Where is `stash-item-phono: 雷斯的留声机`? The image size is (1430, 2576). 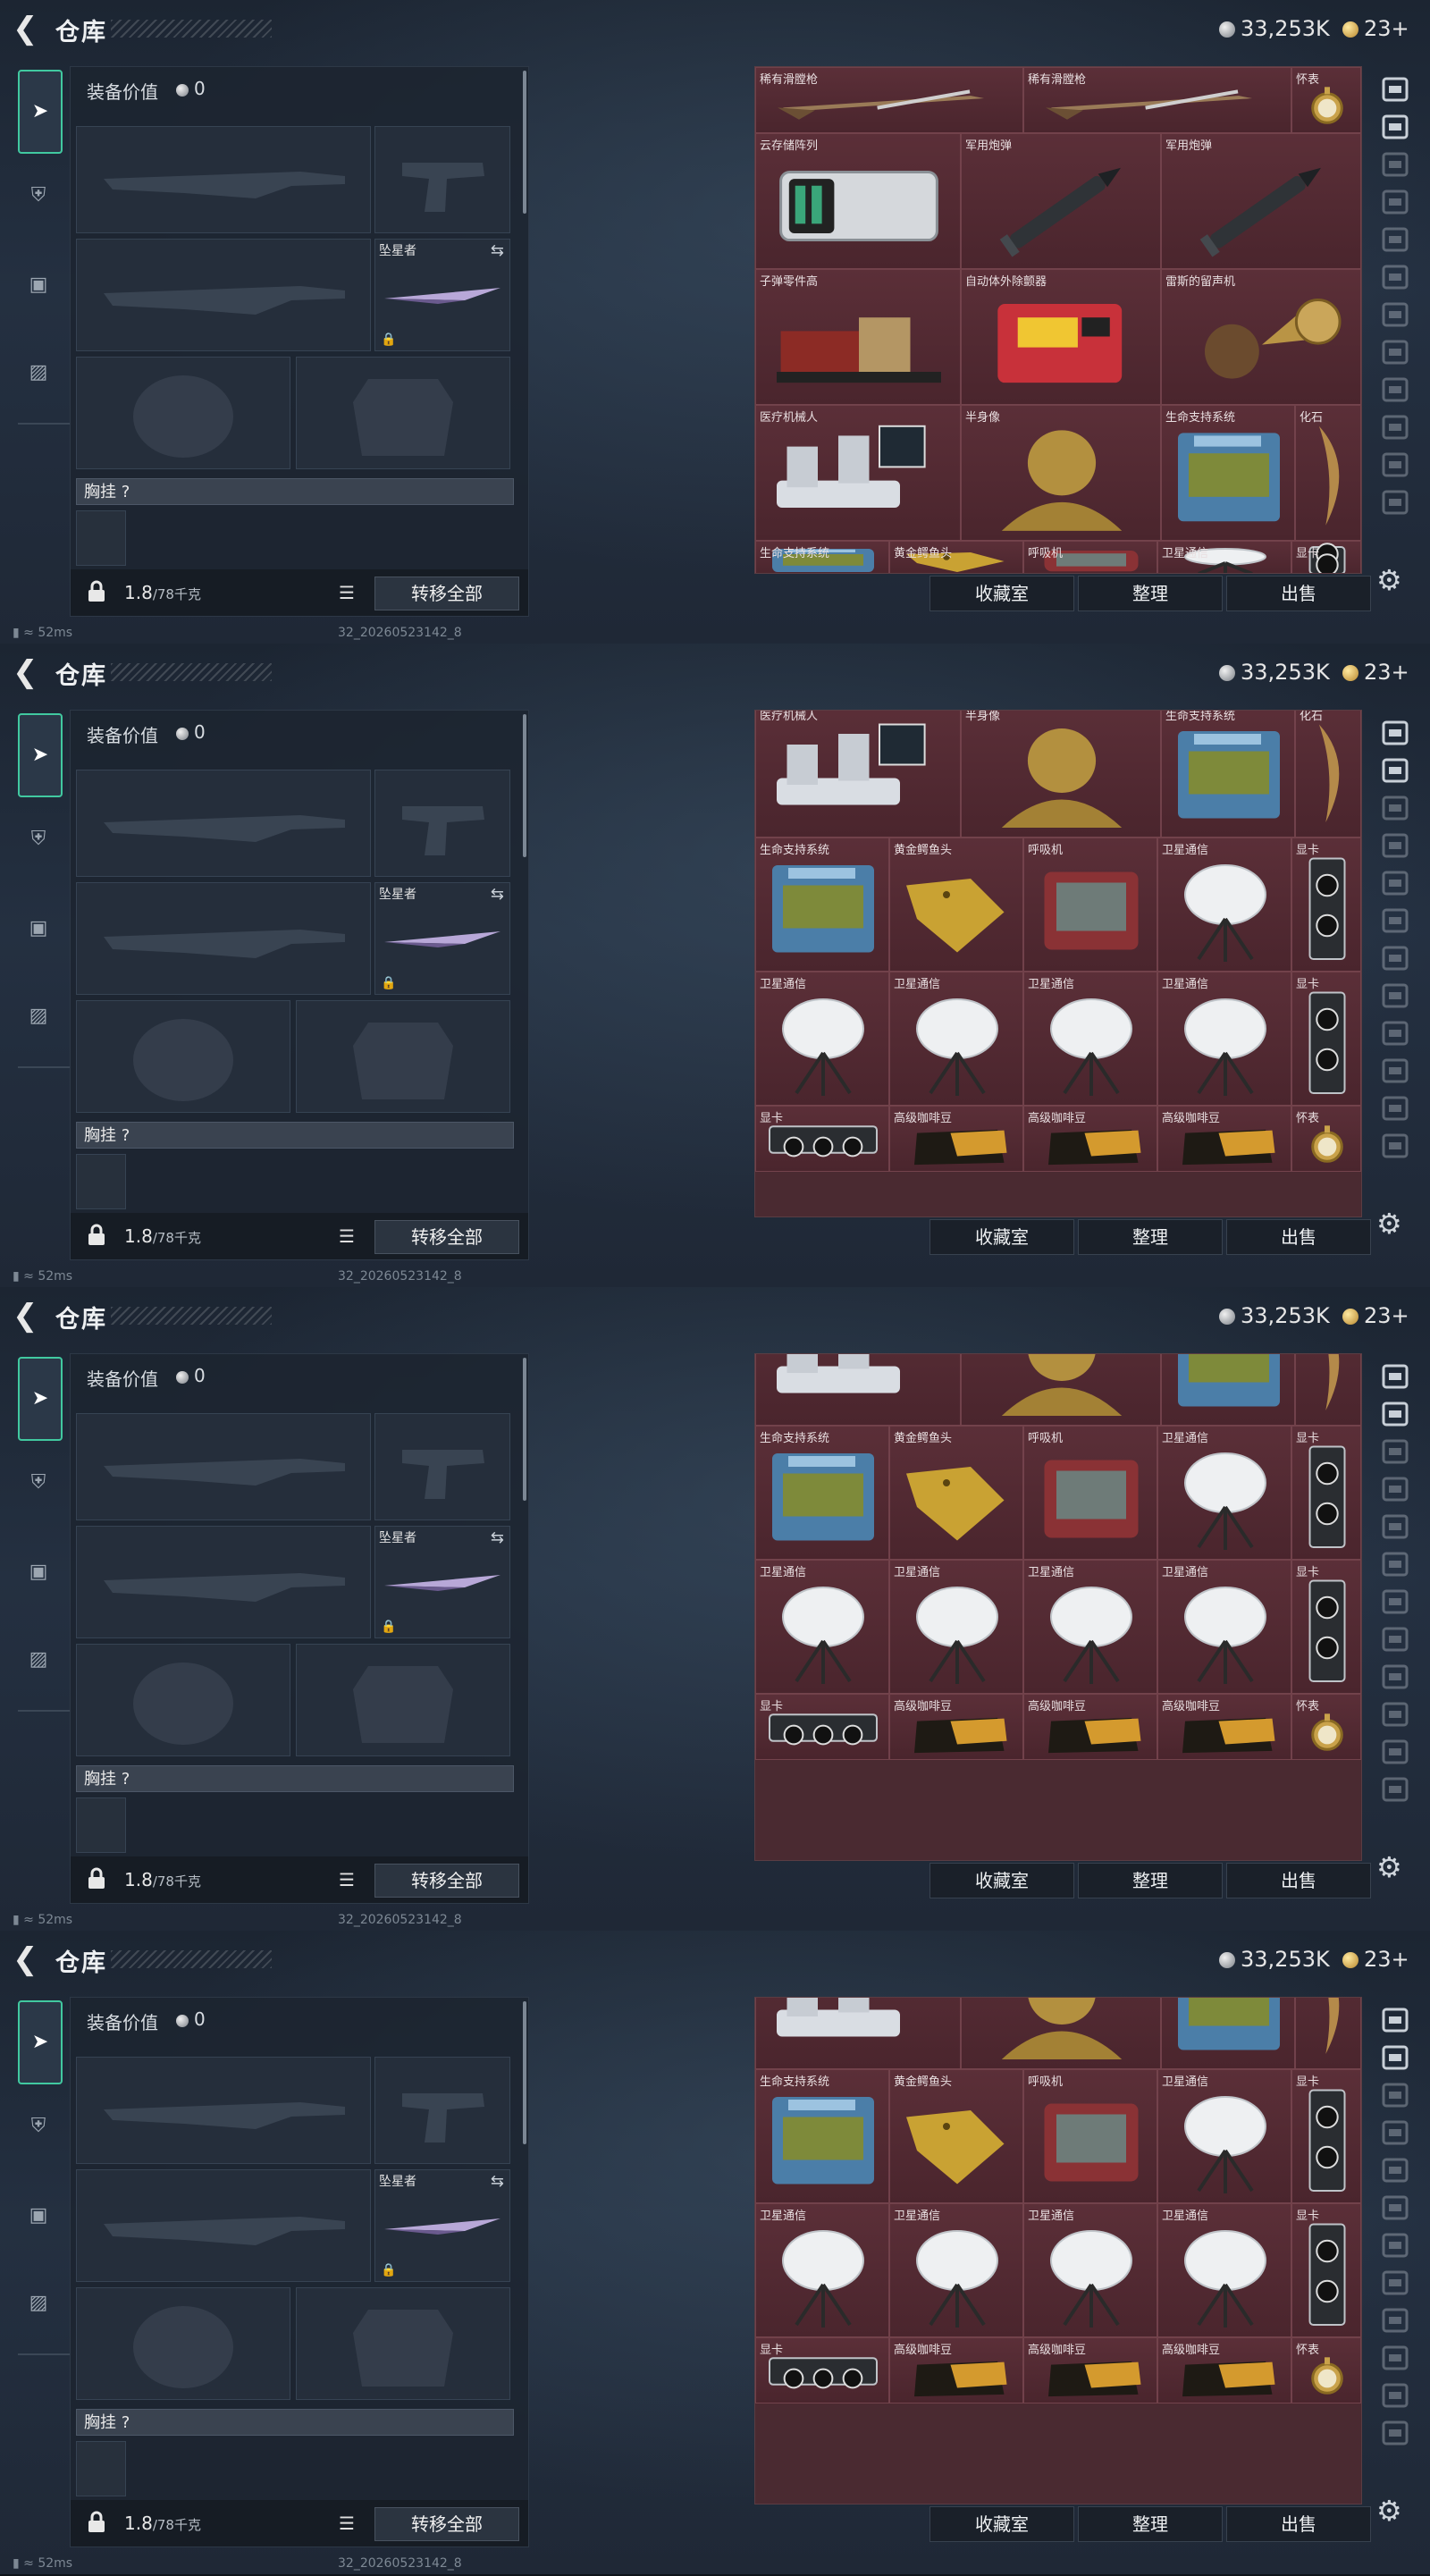 stash-item-phono: 雷斯的留声机 is located at coordinates (1261, 337).